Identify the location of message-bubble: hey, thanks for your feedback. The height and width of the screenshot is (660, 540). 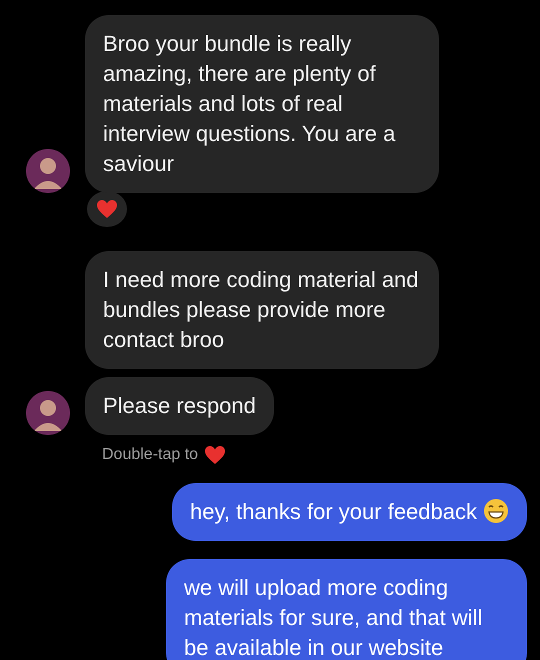
(349, 512).